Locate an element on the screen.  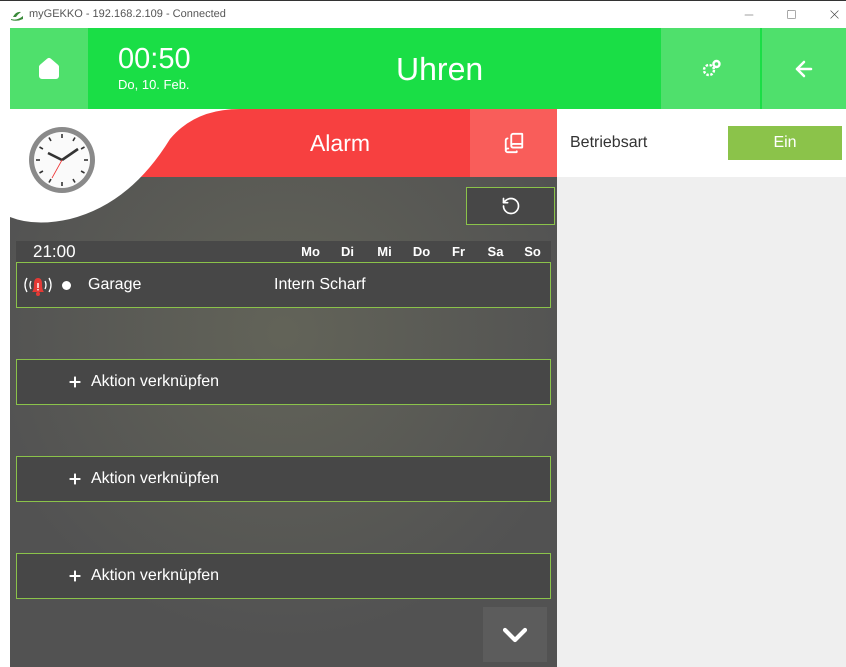
entry-name: Garage is located at coordinates (115, 285).